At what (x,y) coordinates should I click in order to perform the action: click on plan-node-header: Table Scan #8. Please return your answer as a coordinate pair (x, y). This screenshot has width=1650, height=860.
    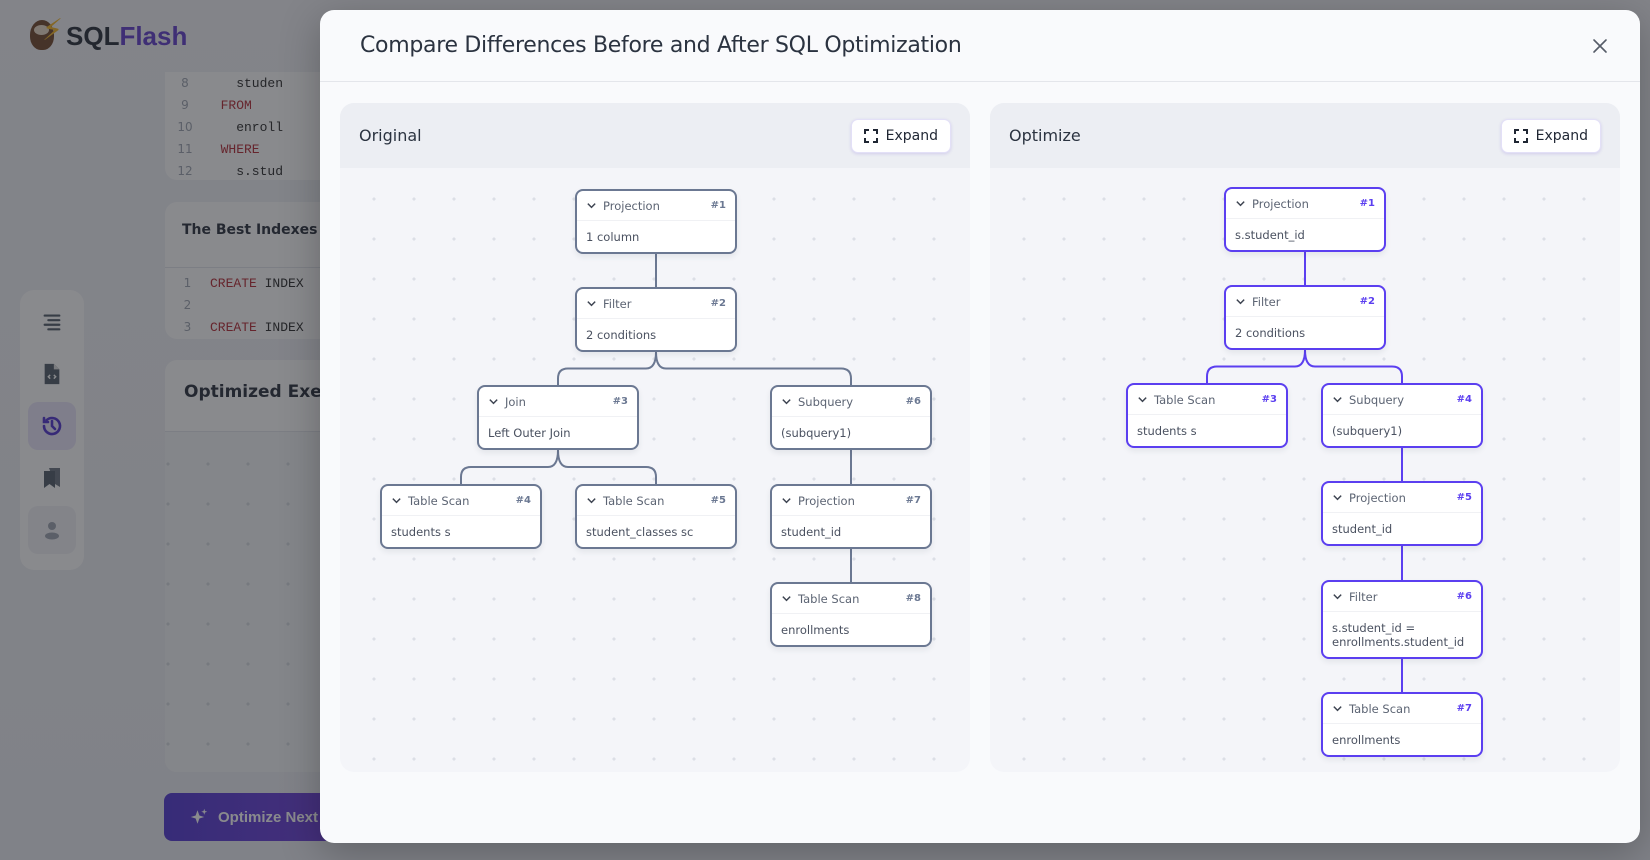
    Looking at the image, I should click on (851, 599).